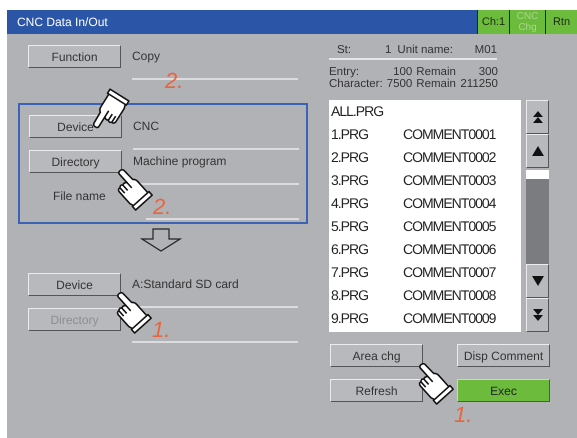  Describe the element at coordinates (367, 111) in the screenshot. I see `file-name: ALL.PRG` at that location.